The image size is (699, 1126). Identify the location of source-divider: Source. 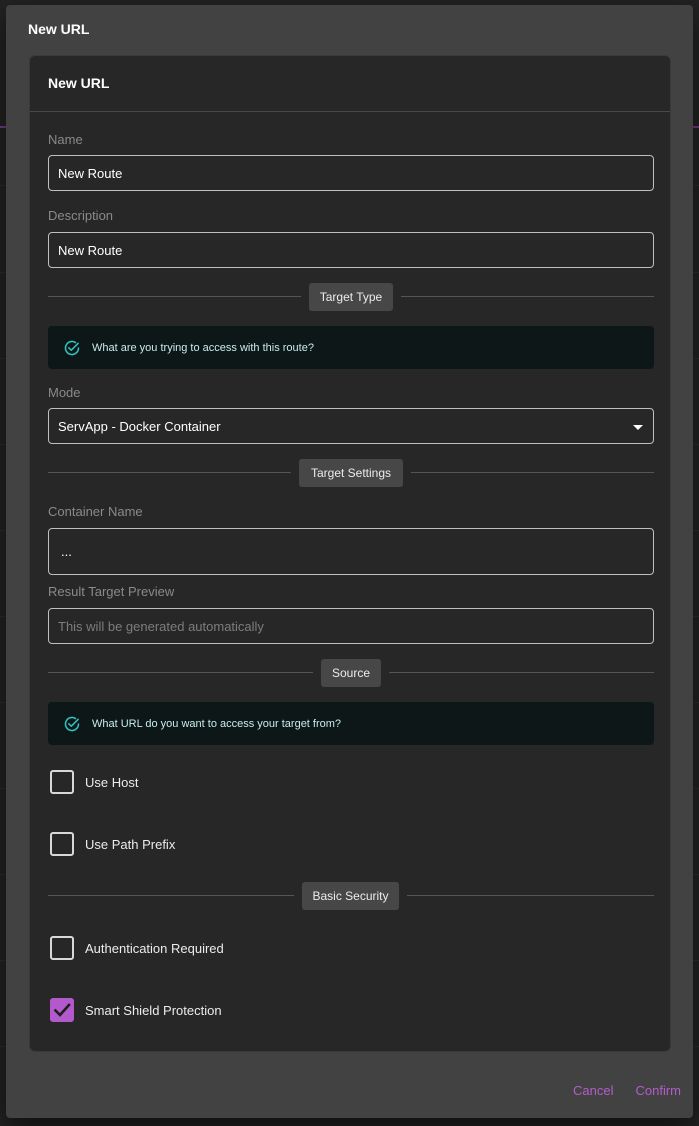
(351, 673).